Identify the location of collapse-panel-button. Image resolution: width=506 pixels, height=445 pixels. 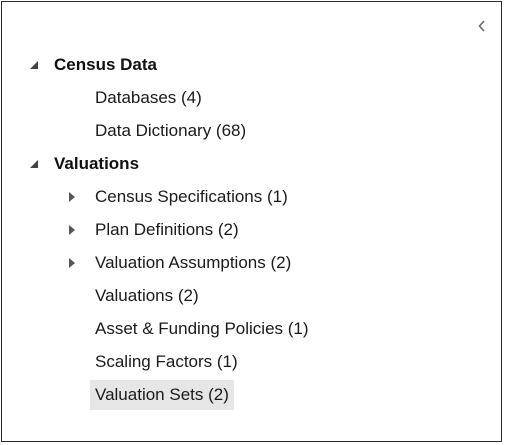
(482, 26).